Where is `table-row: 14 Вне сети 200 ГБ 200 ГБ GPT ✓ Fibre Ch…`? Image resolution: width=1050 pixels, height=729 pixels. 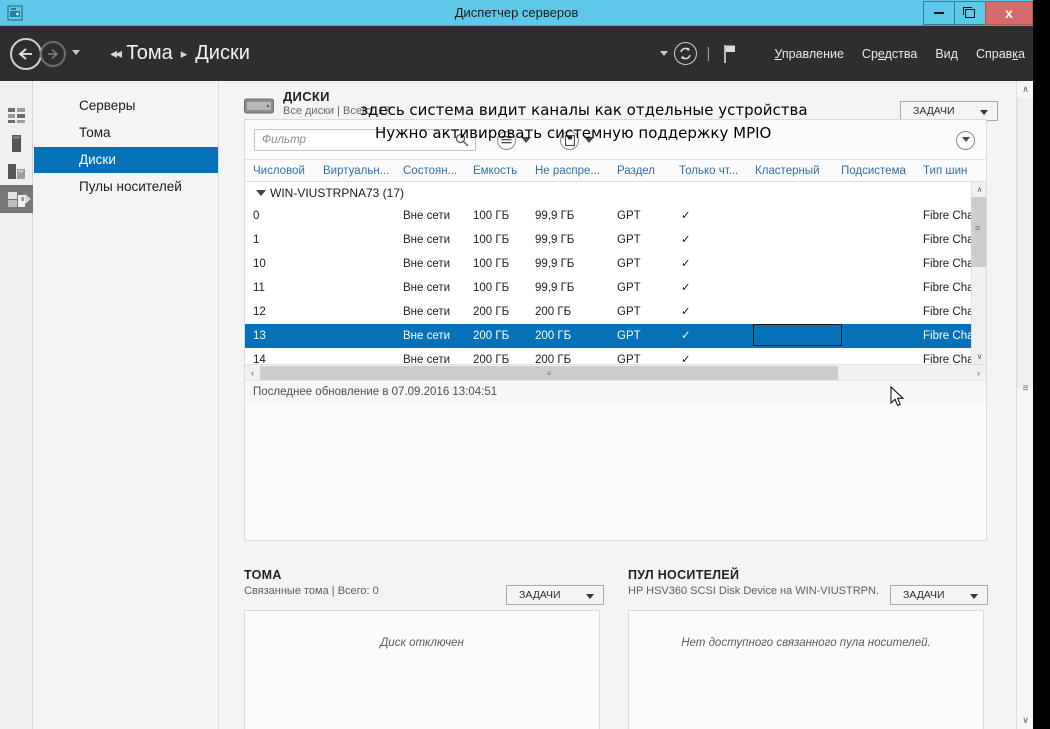 table-row: 14 Вне сети 200 ГБ 200 ГБ GPT ✓ Fibre Ch… is located at coordinates (615, 356).